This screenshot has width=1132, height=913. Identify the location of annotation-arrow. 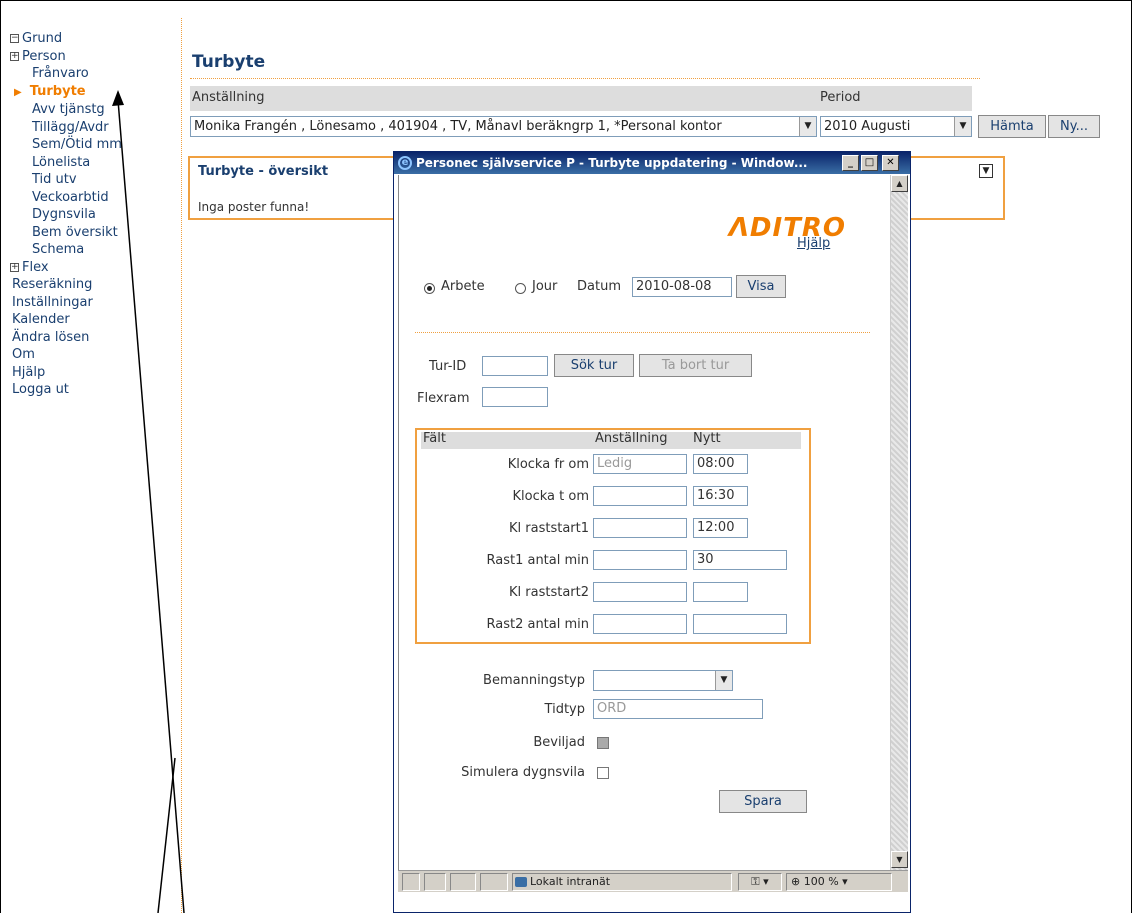
(148, 501).